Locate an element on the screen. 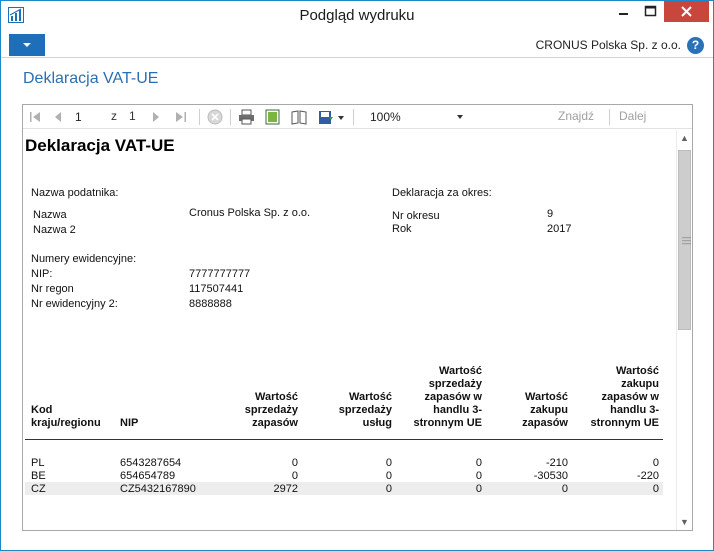  page-setup-icon is located at coordinates (299, 117).